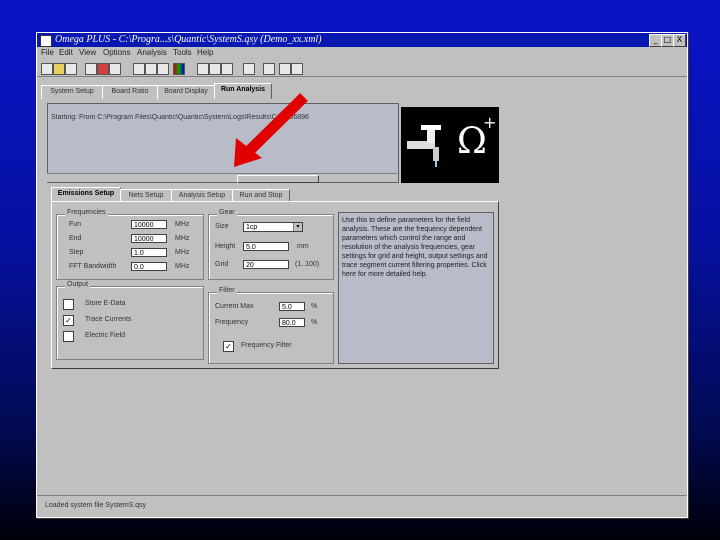 This screenshot has height=540, width=720. What do you see at coordinates (186, 92) in the screenshot?
I see `tab-board-display: Board Display` at bounding box center [186, 92].